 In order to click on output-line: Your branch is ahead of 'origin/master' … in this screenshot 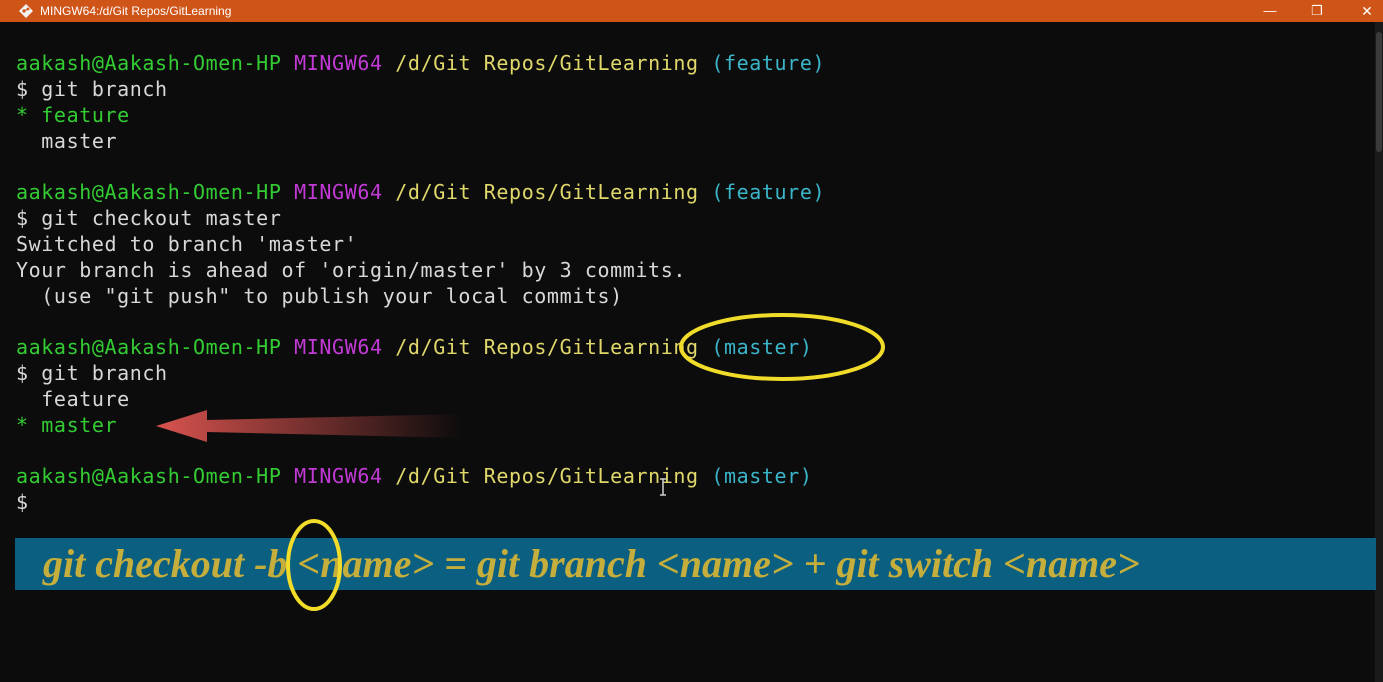, I will do `click(351, 270)`.